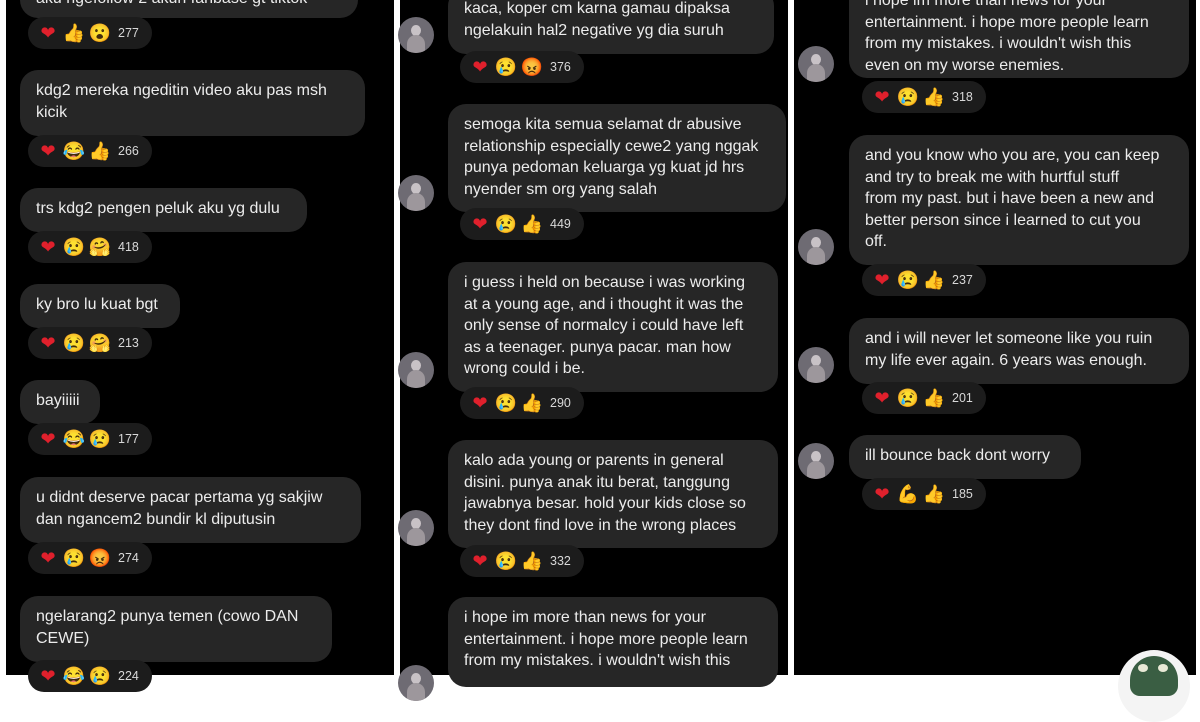  I want to click on comment-bubble: ngelarang2 punya temen (cowo DAN CEWE), so click(176, 629).